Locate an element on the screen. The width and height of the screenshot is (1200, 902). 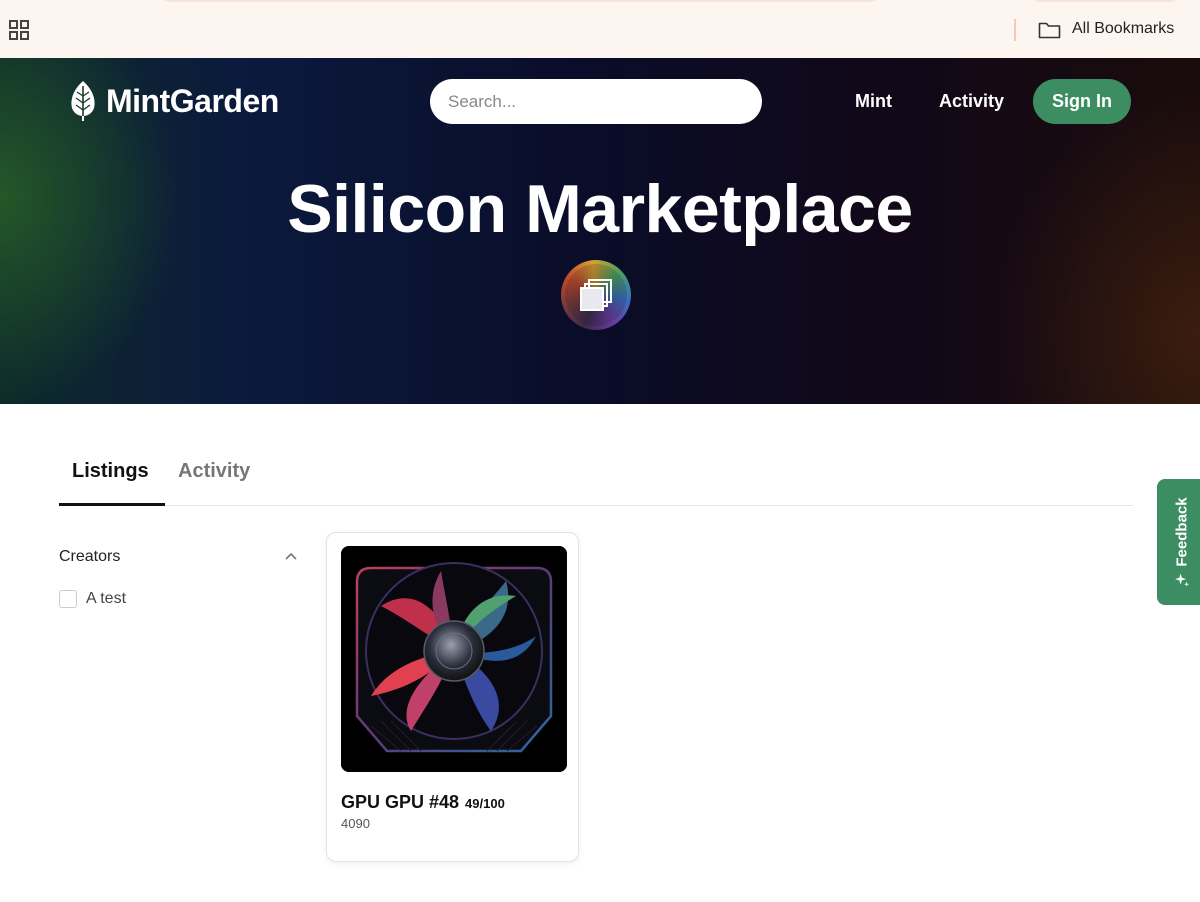
gpu-fan-illustration is located at coordinates (454, 659).